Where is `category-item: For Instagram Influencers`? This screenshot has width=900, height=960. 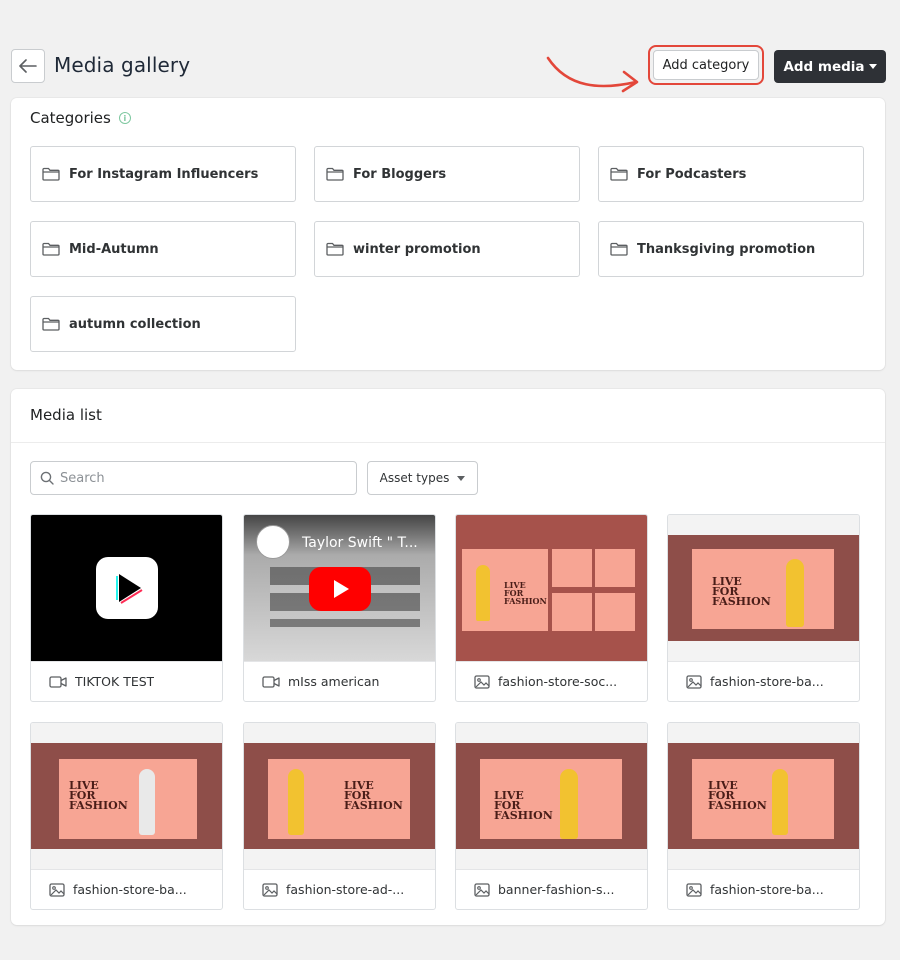 category-item: For Instagram Influencers is located at coordinates (163, 174).